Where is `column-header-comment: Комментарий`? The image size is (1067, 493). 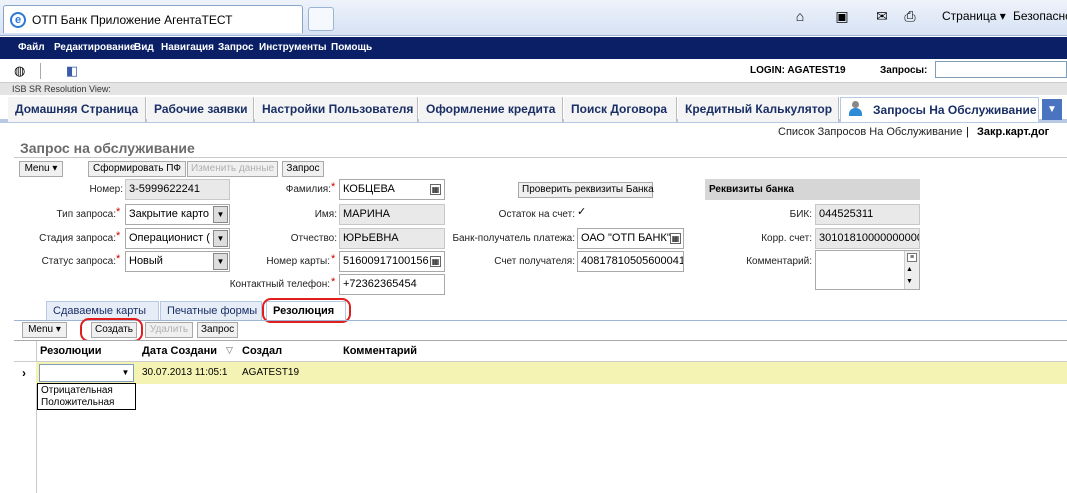
column-header-comment: Комментарий is located at coordinates (380, 351).